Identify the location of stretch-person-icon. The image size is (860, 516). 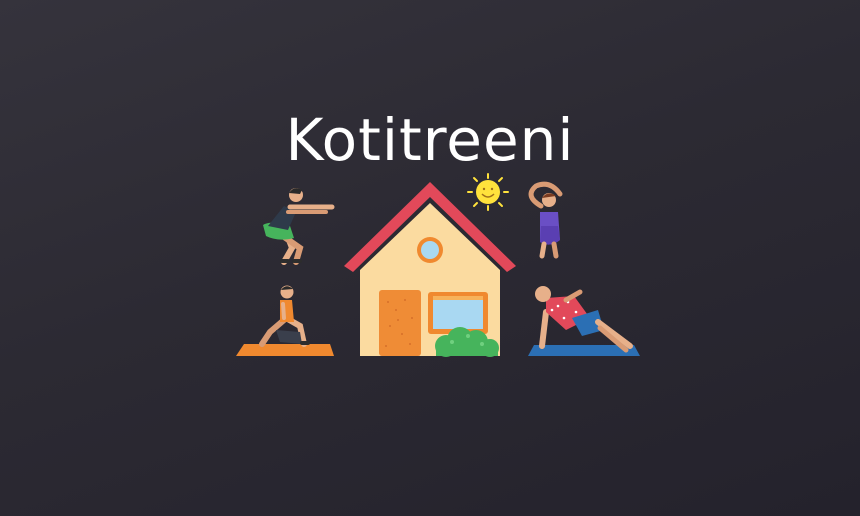
(545, 220).